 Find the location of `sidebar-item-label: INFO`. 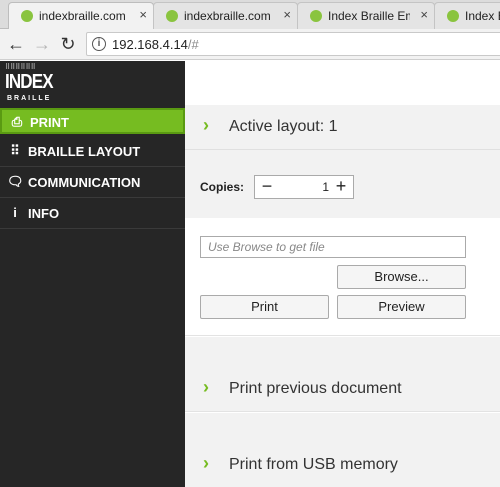

sidebar-item-label: INFO is located at coordinates (44, 213).